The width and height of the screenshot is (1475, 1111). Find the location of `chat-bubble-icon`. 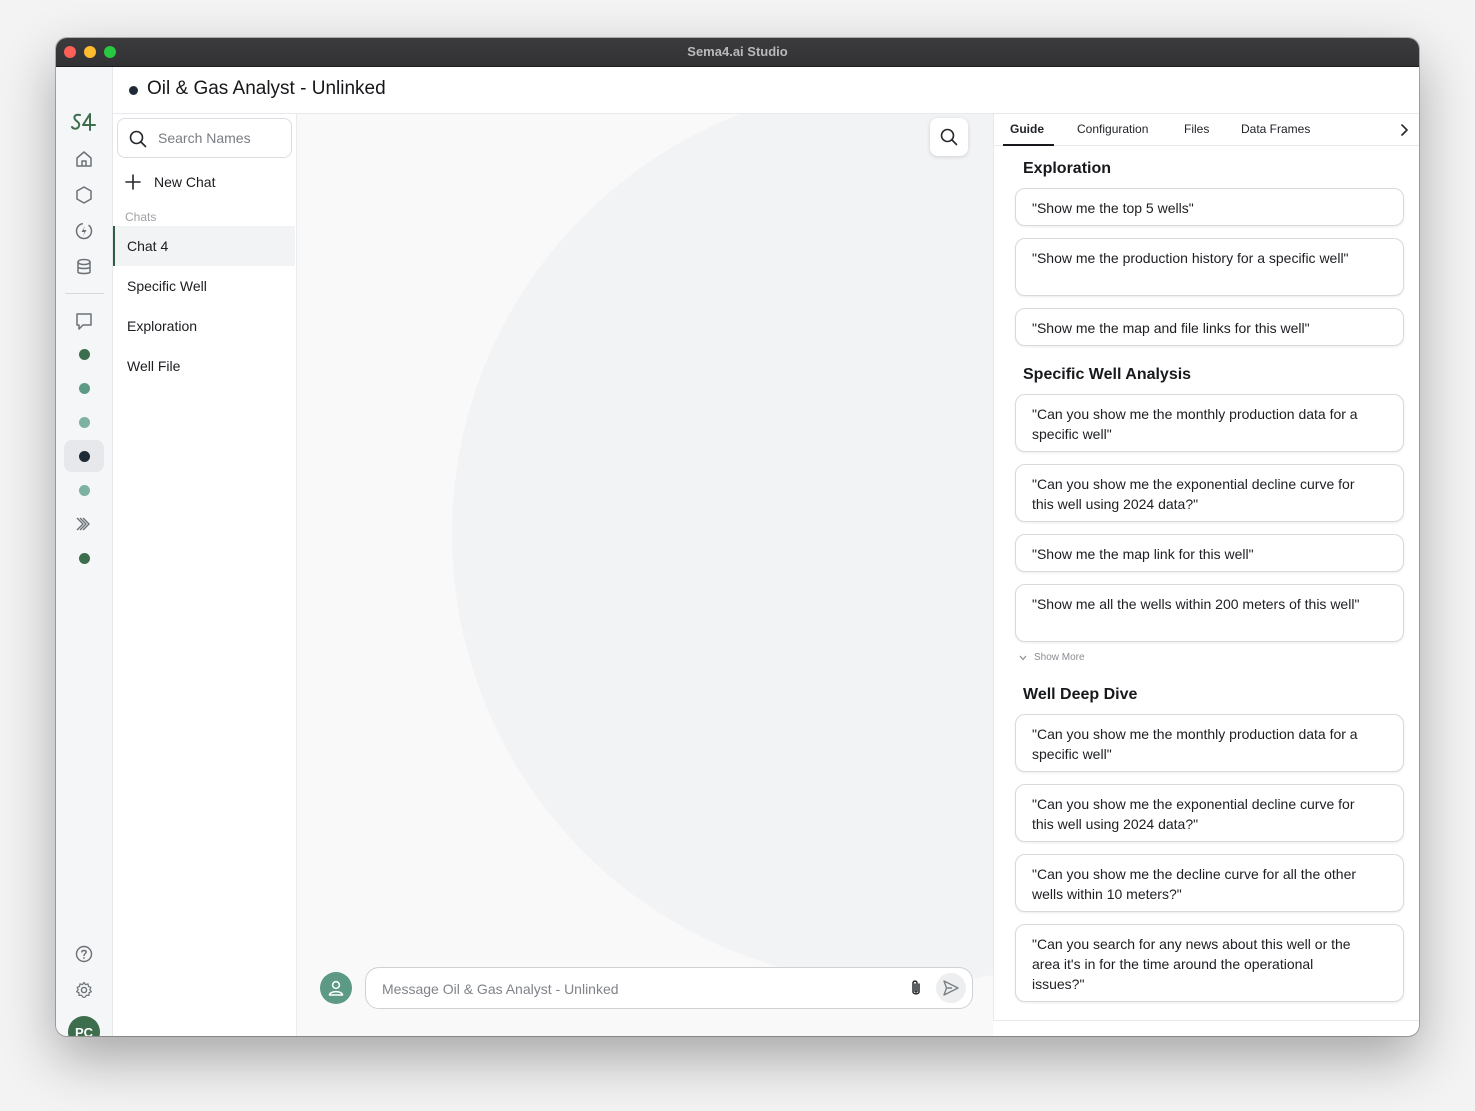

chat-bubble-icon is located at coordinates (84, 321).